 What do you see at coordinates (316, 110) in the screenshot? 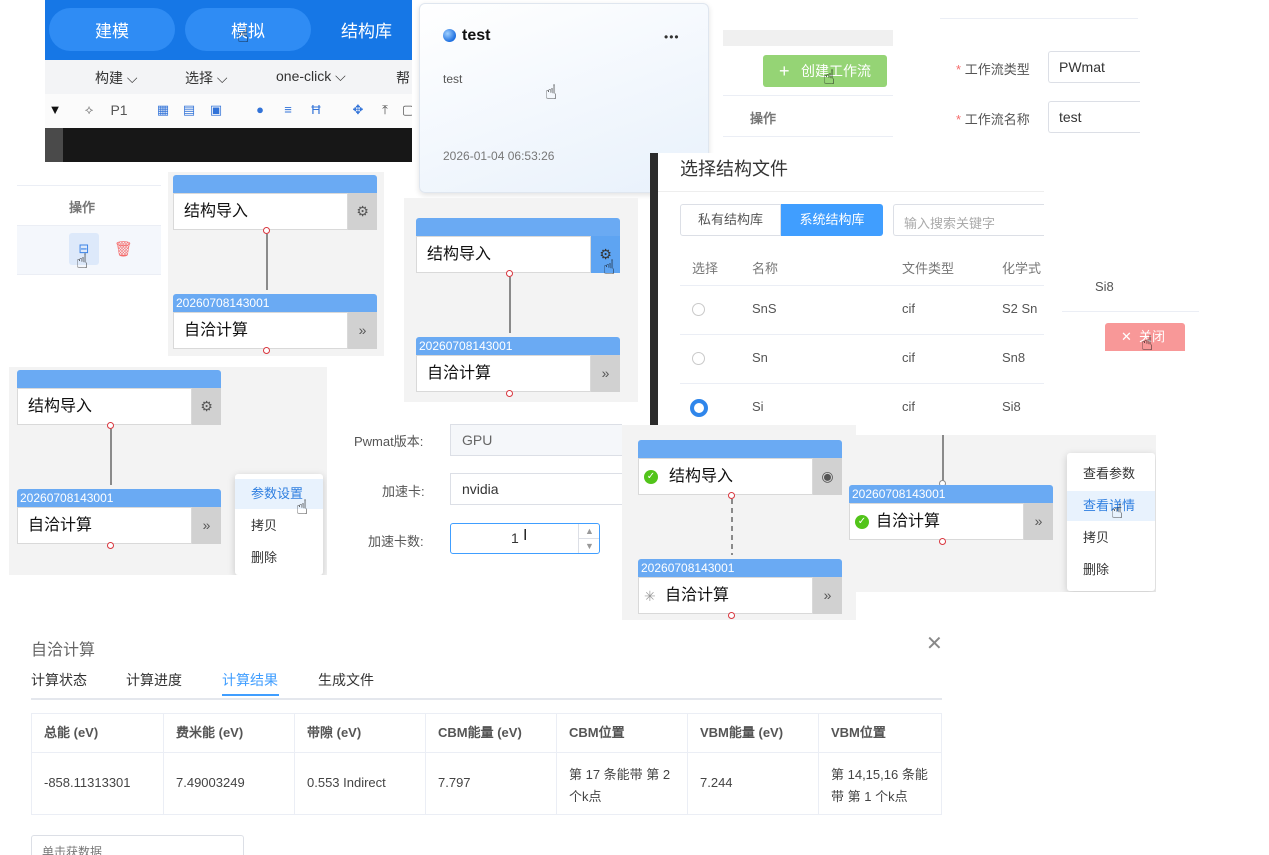
I see `measure-icon: Ħ` at bounding box center [316, 110].